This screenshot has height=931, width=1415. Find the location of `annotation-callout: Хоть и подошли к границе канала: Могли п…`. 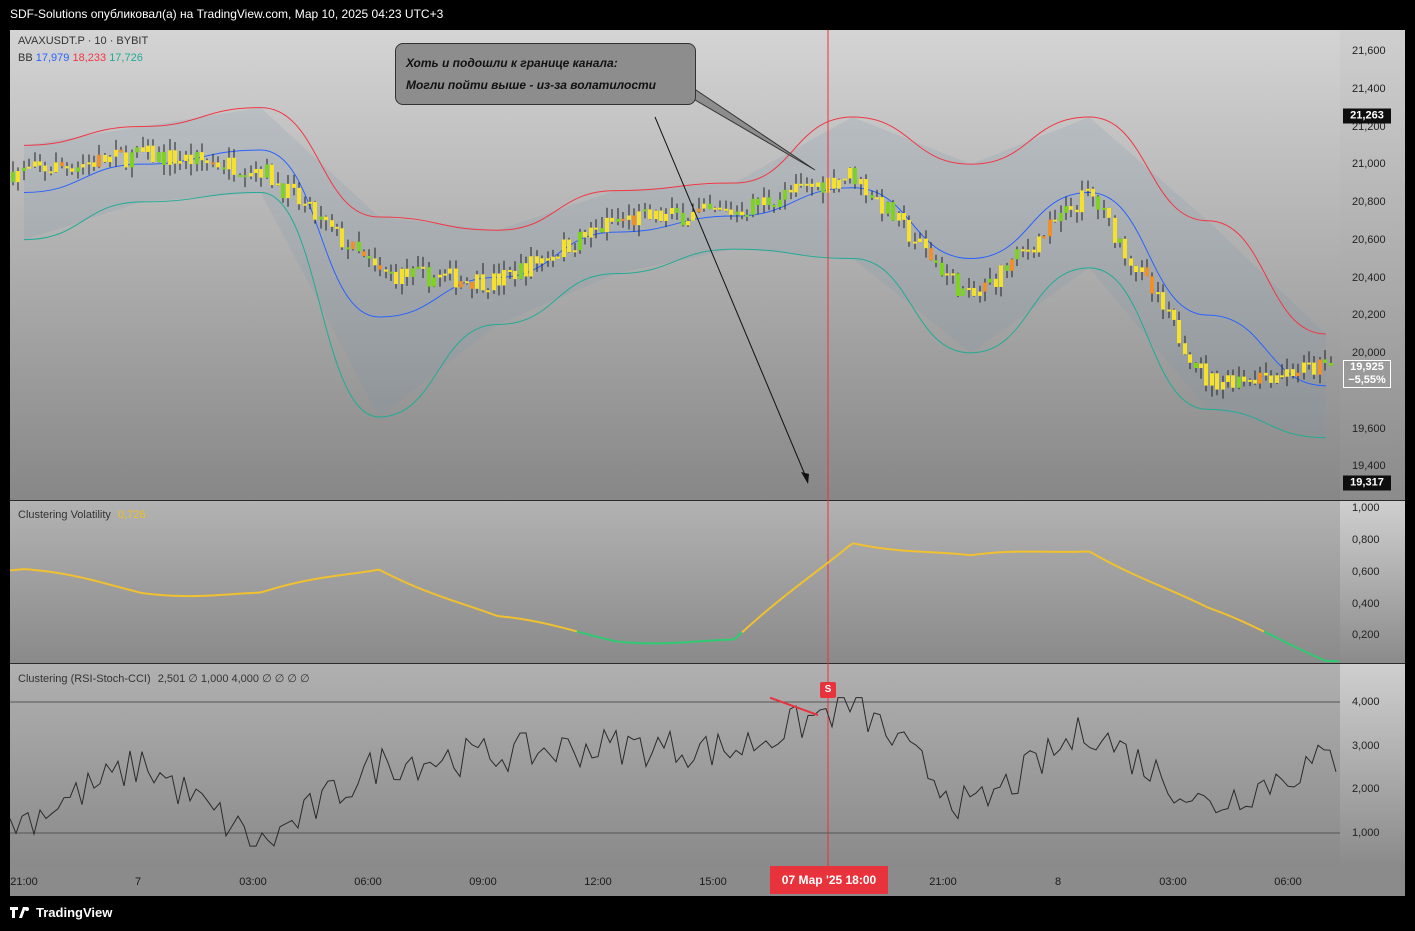

annotation-callout: Хоть и подошли к границе канала: Могли п… is located at coordinates (545, 74).